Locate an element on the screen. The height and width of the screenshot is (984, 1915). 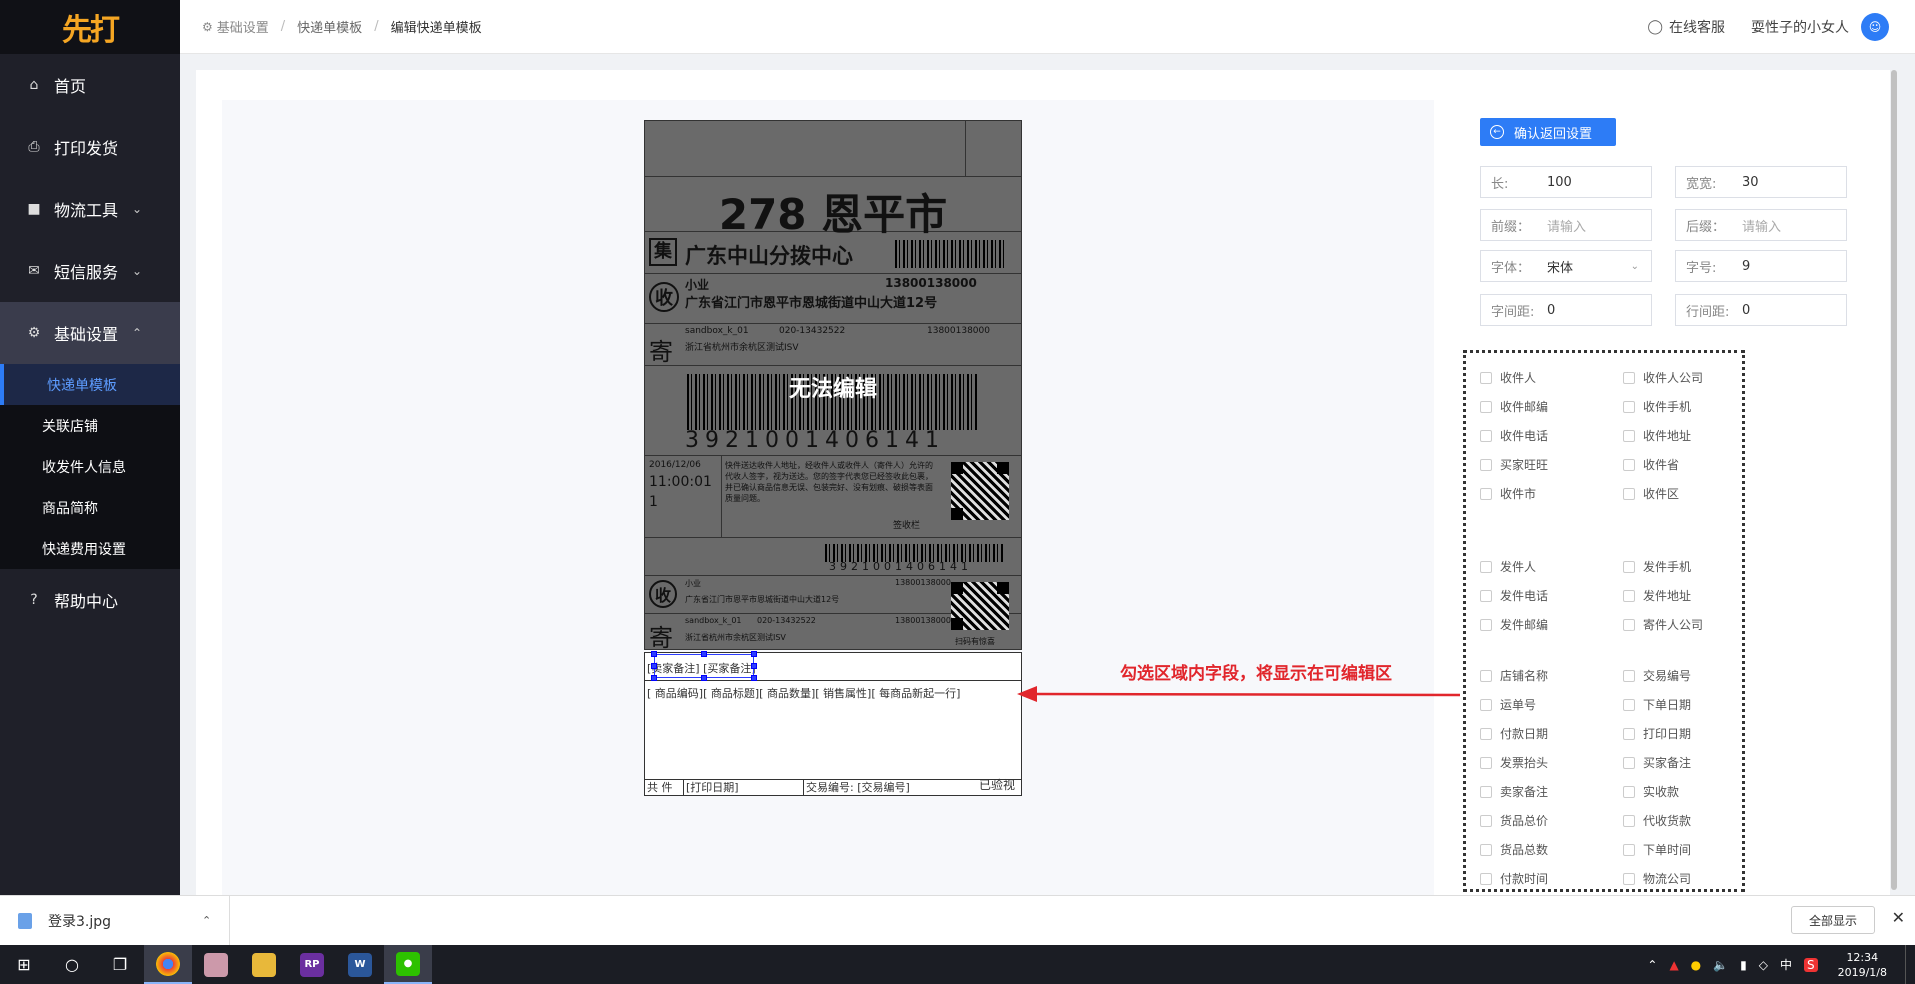
word-icon: W is located at coordinates (360, 964).